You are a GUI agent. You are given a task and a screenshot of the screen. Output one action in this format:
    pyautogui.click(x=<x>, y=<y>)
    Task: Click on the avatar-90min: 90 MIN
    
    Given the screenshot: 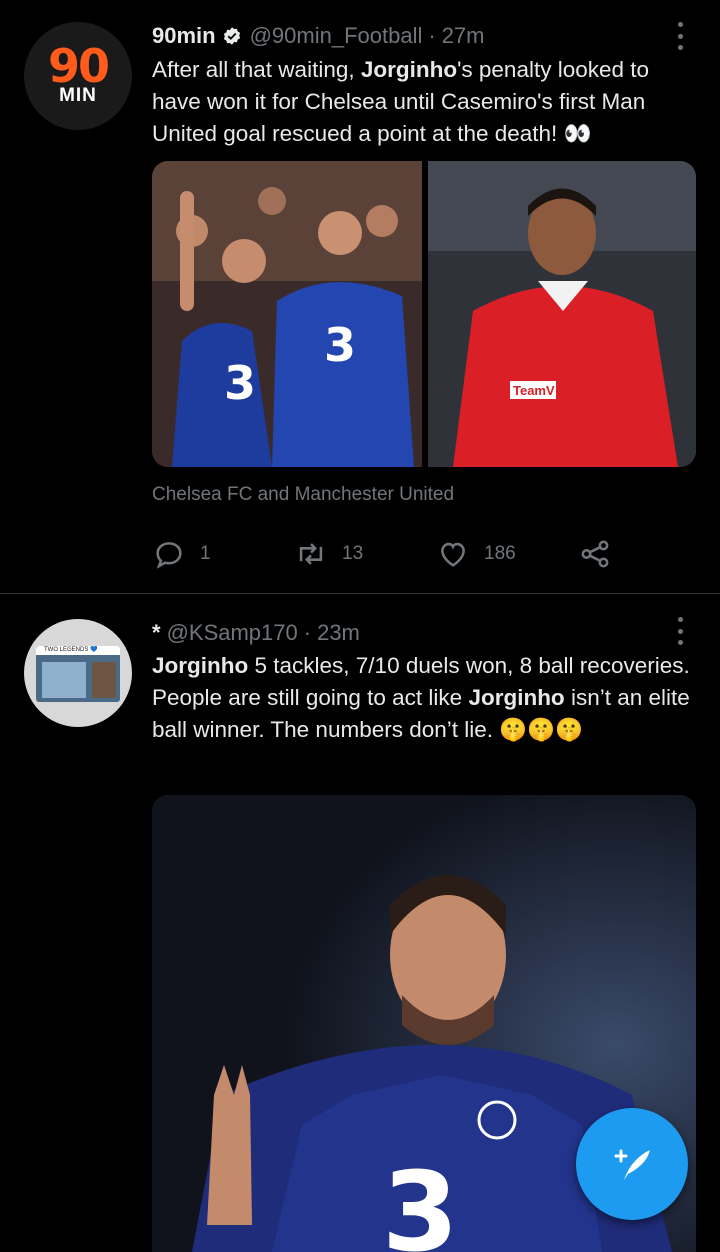 What is the action you would take?
    pyautogui.click(x=78, y=76)
    